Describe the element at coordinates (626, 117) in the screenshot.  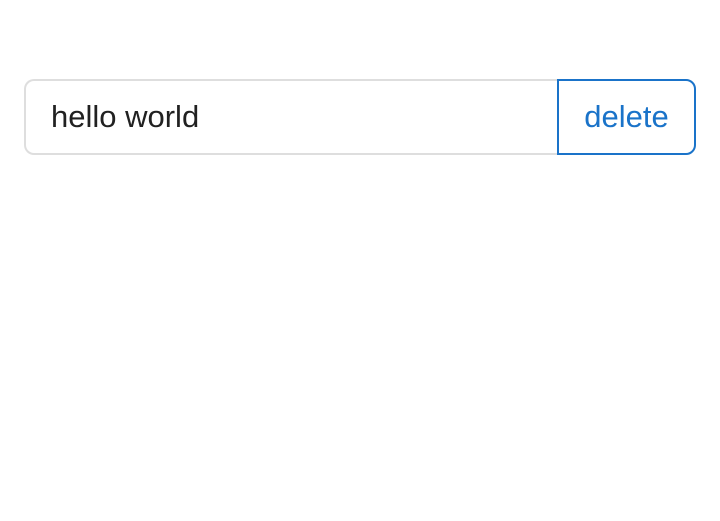
I see `delete-button: delete` at that location.